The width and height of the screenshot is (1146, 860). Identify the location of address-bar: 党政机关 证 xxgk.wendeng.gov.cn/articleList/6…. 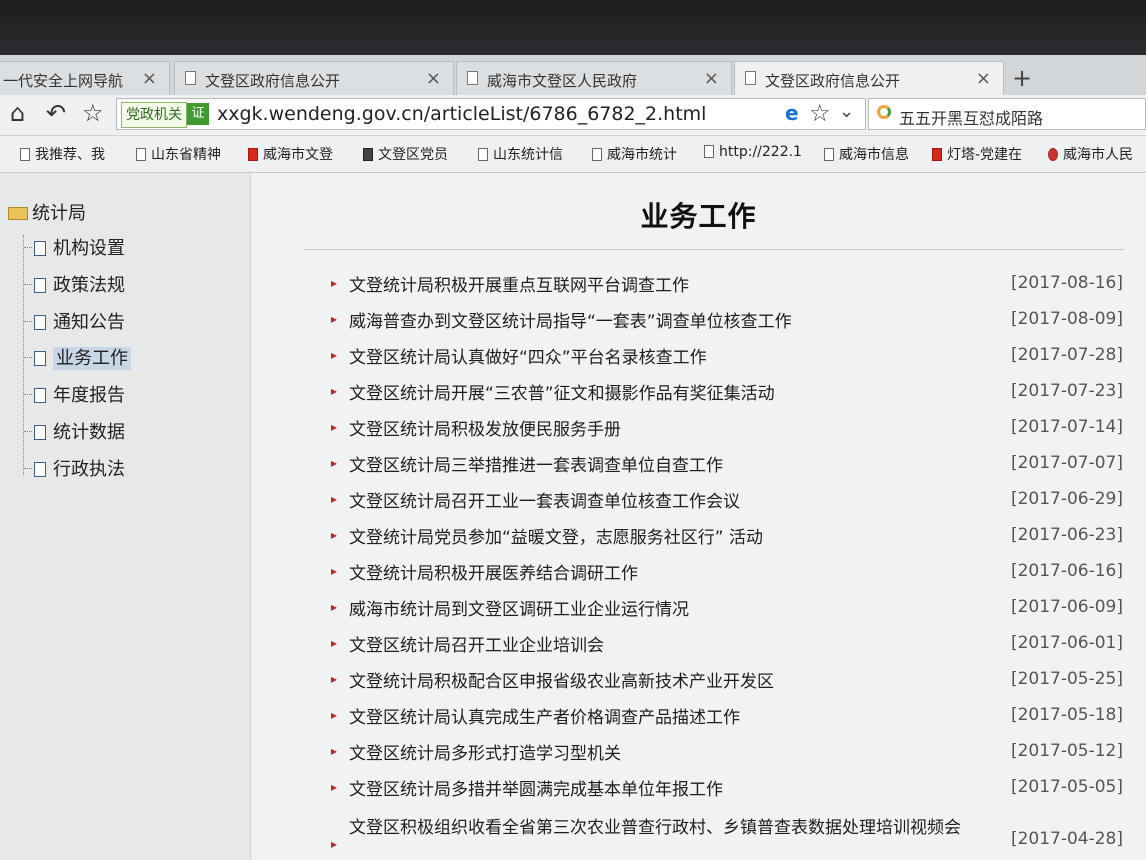
(491, 114).